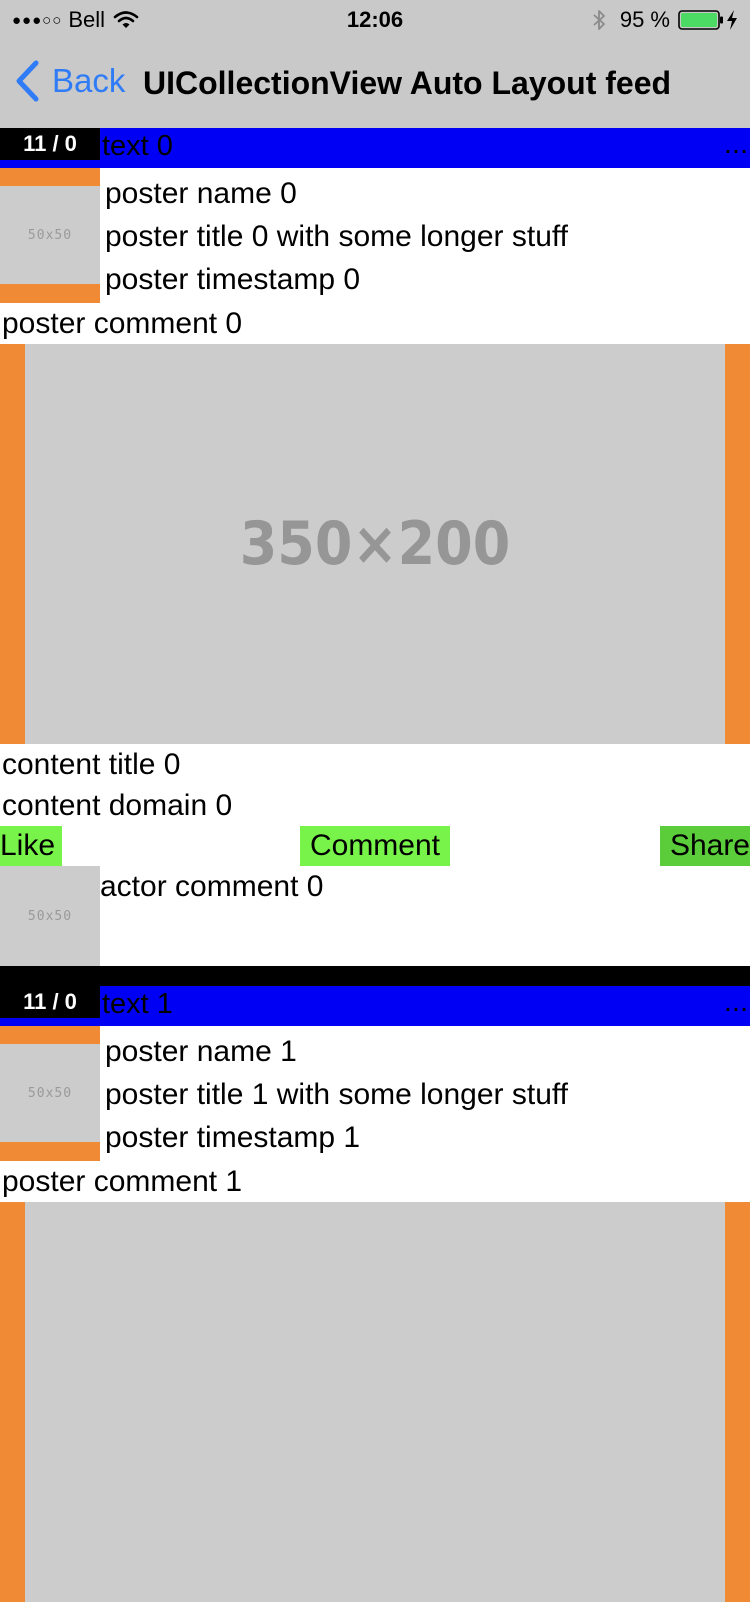 The width and height of the screenshot is (750, 1602). What do you see at coordinates (212, 886) in the screenshot?
I see `actor-comment: actor comment 0` at bounding box center [212, 886].